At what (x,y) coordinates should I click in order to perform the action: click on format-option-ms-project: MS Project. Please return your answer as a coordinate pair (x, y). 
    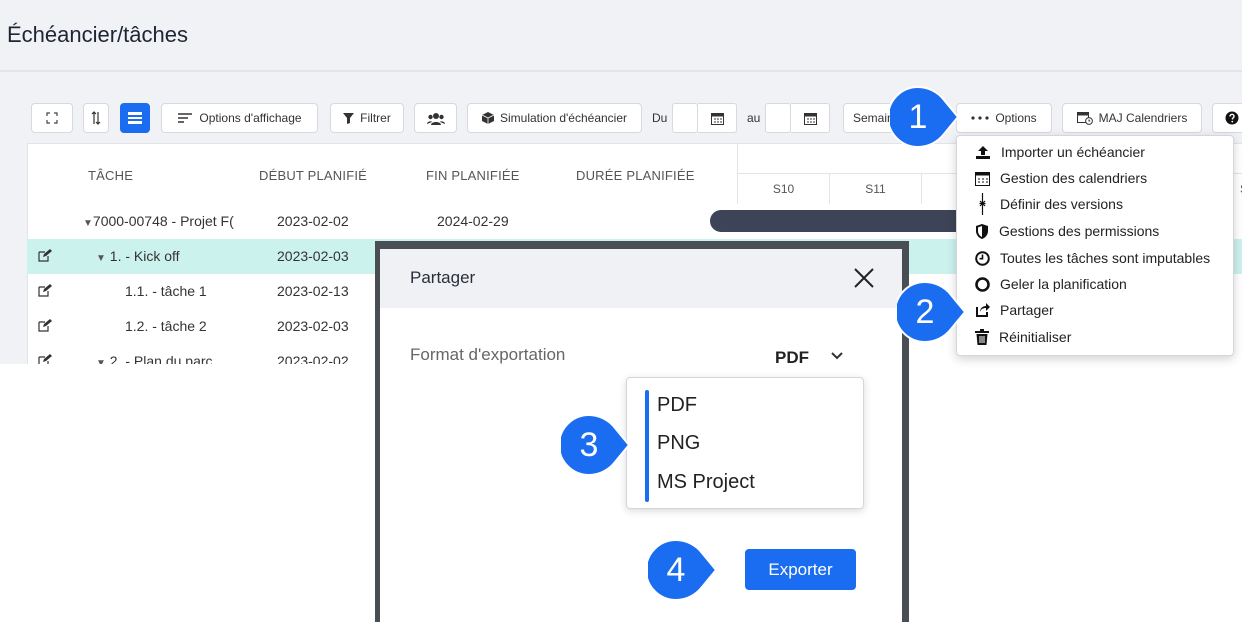
    Looking at the image, I should click on (706, 482).